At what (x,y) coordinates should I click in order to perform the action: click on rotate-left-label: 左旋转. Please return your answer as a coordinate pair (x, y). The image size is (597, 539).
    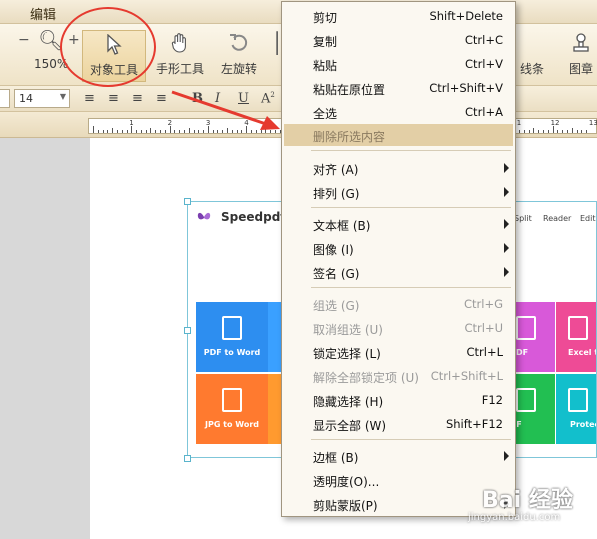
    Looking at the image, I should click on (238, 69).